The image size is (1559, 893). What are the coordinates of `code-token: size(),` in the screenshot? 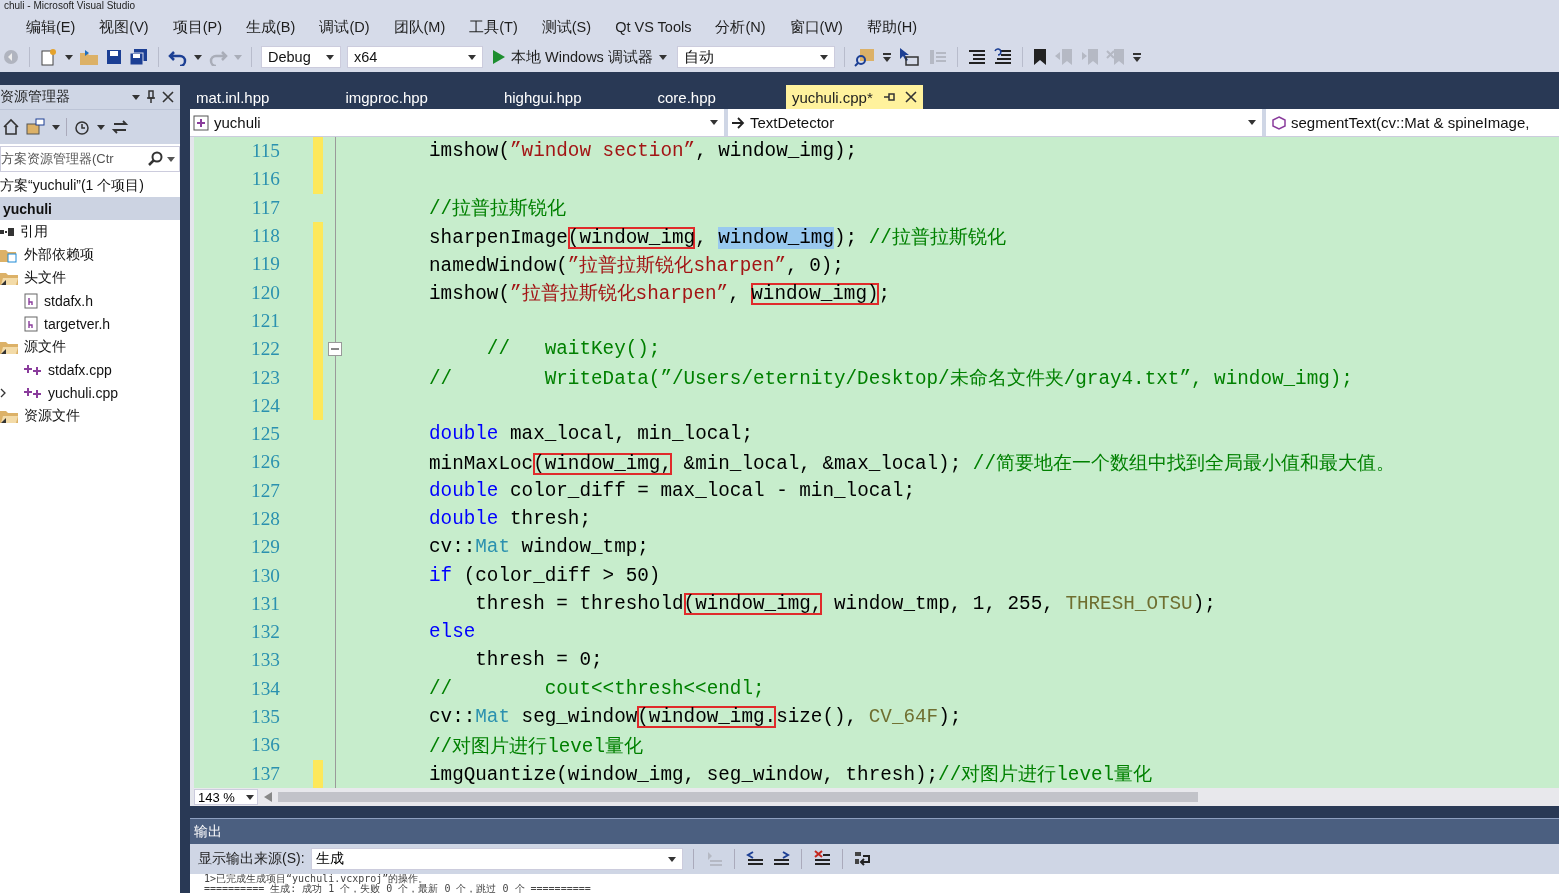 It's located at (817, 717).